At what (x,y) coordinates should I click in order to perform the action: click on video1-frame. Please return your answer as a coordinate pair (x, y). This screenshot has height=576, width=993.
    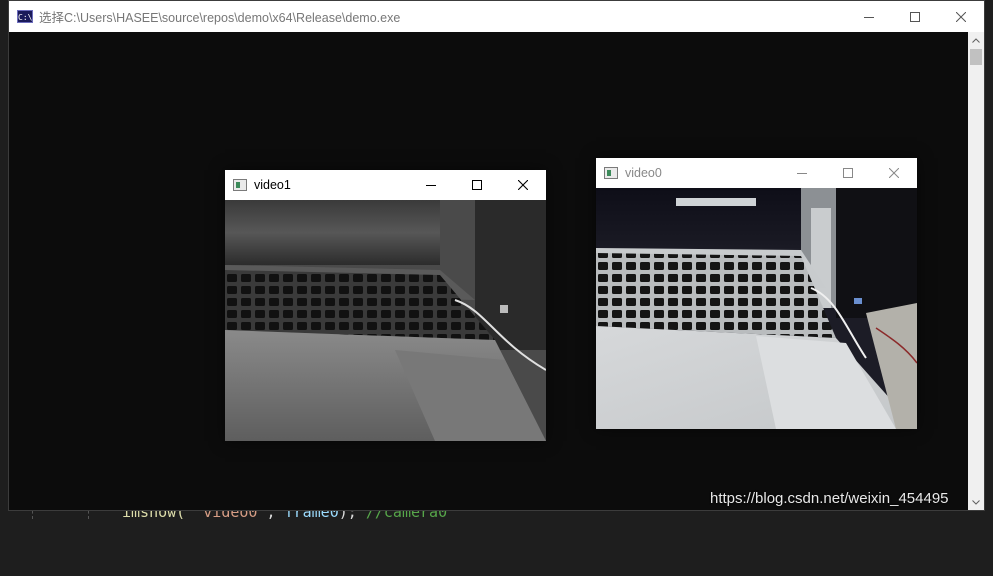
    Looking at the image, I should click on (385, 320).